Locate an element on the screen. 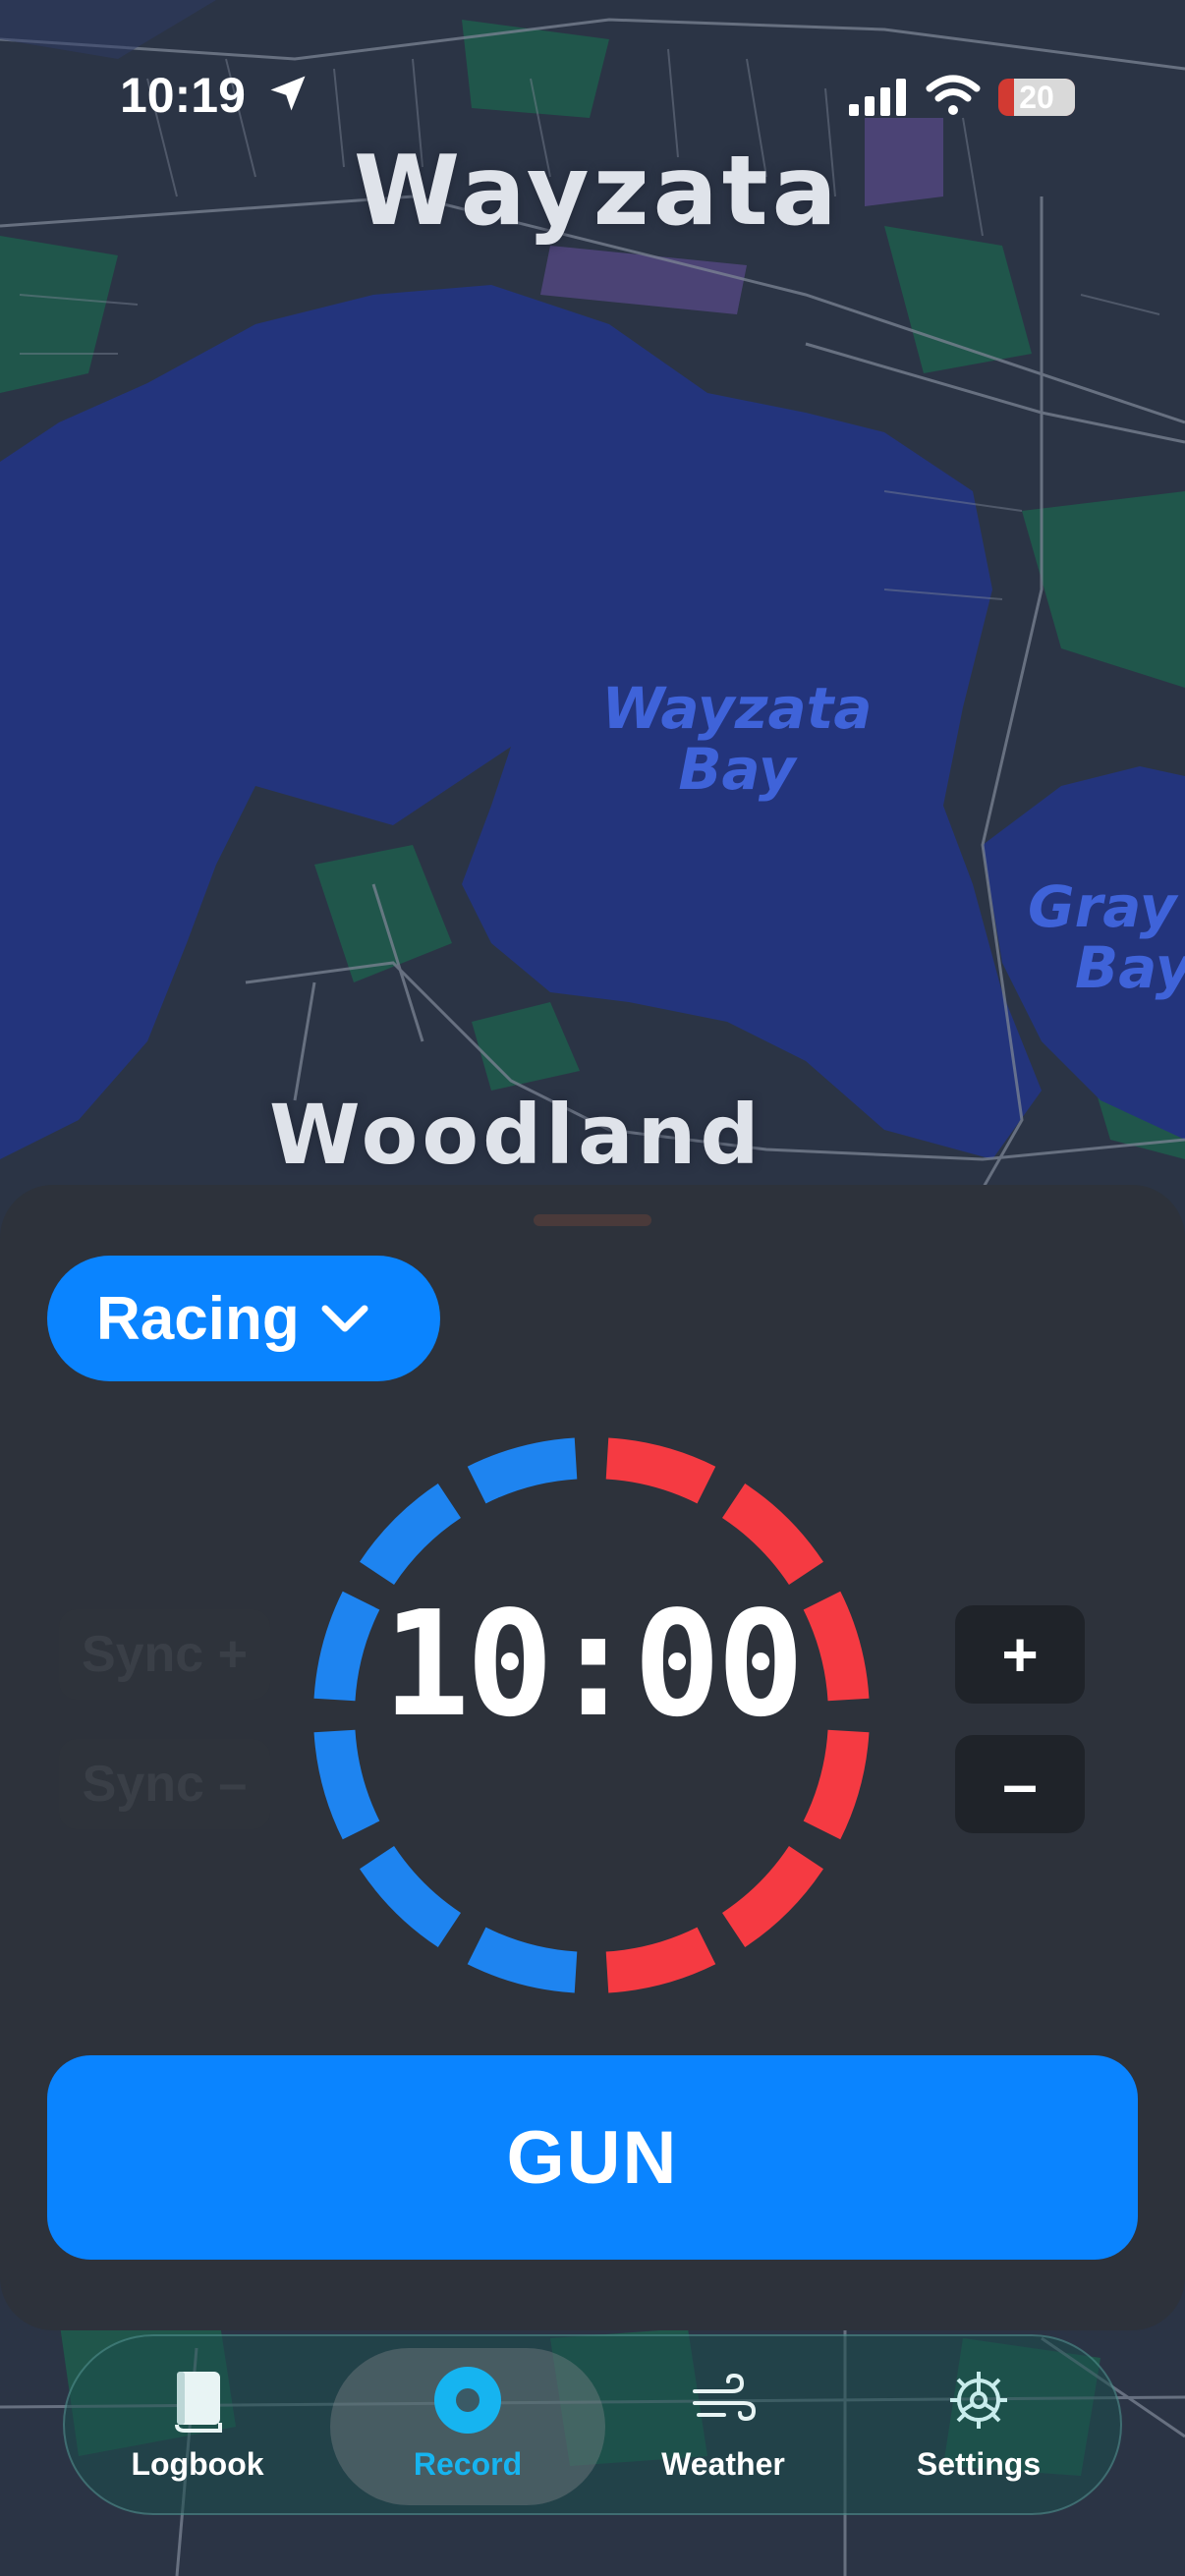 The height and width of the screenshot is (2576, 1185). gear-icon is located at coordinates (979, 2400).